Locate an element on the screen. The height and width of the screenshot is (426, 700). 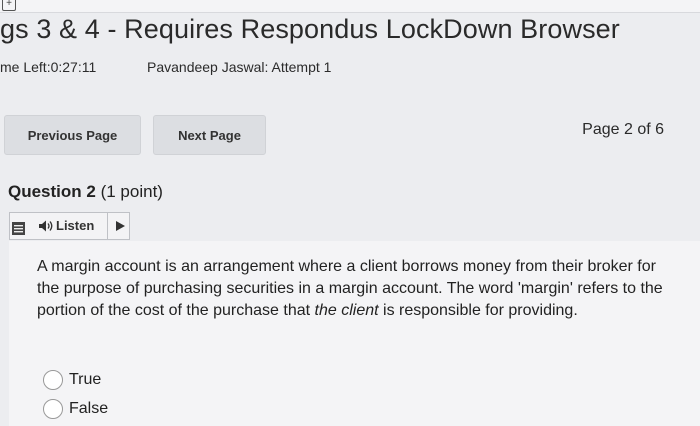
question-text-emphasis: the client is located at coordinates (346, 310).